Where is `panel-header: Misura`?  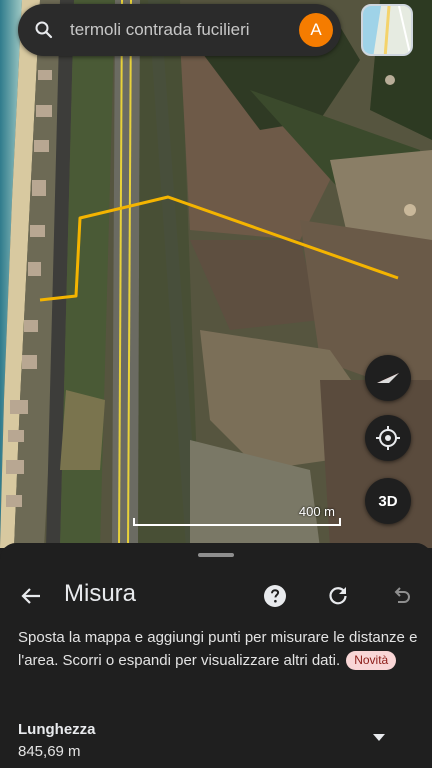
panel-header: Misura is located at coordinates (216, 595).